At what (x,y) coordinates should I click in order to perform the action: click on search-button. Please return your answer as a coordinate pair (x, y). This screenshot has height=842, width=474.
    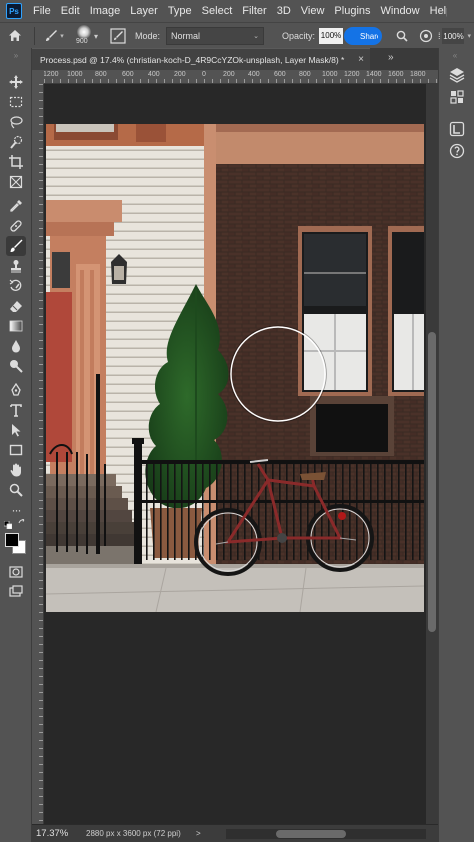
    Looking at the image, I should click on (402, 36).